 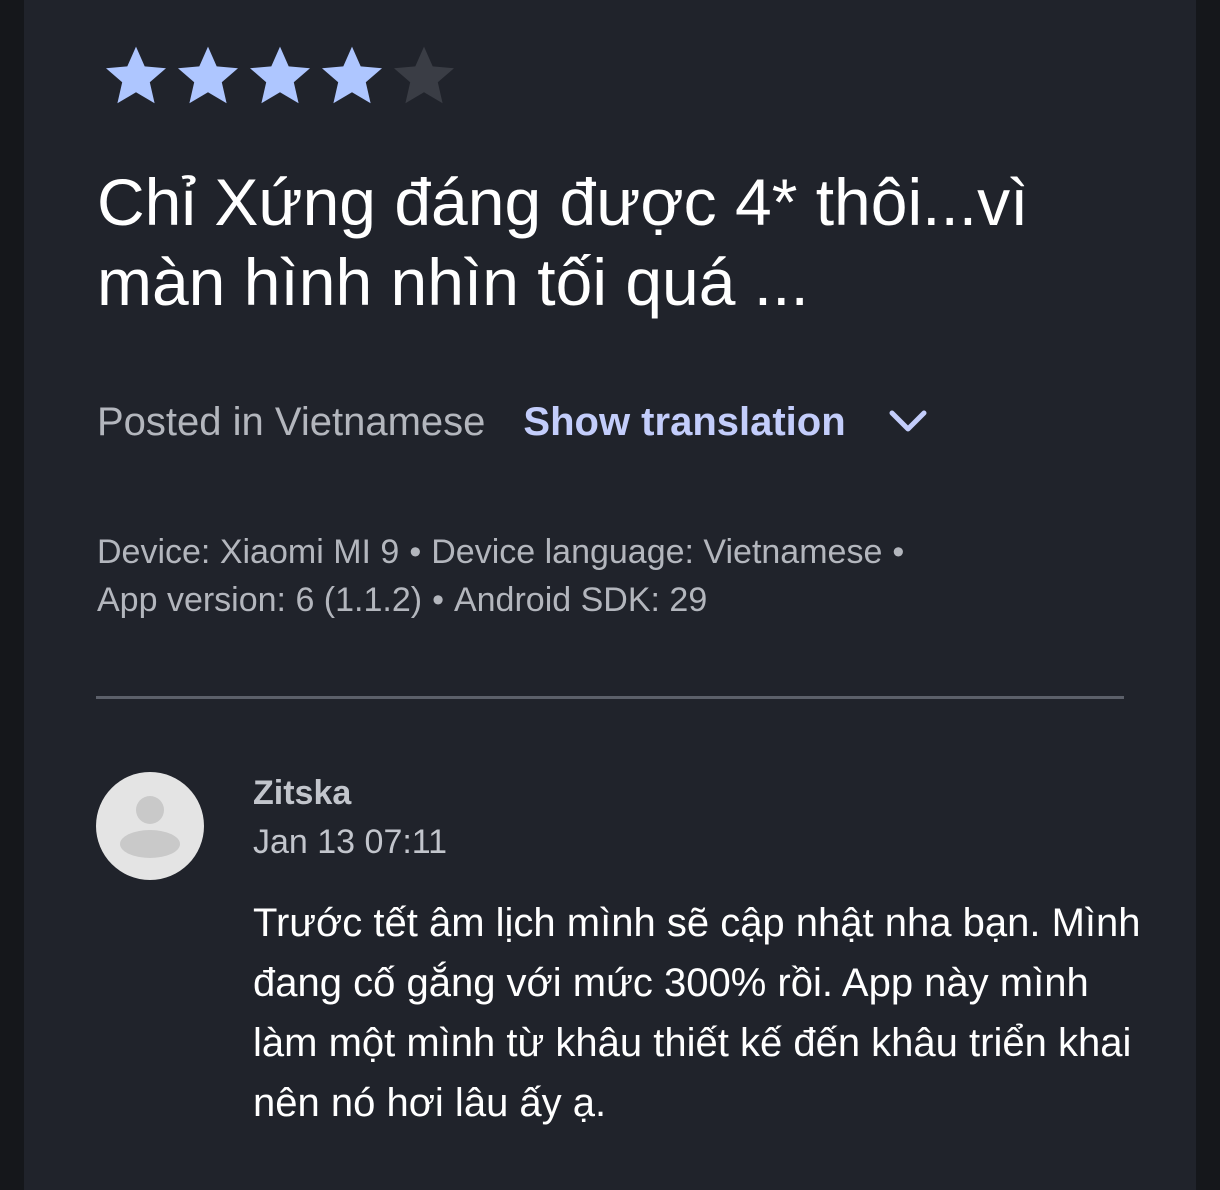 I want to click on avatar, so click(x=150, y=826).